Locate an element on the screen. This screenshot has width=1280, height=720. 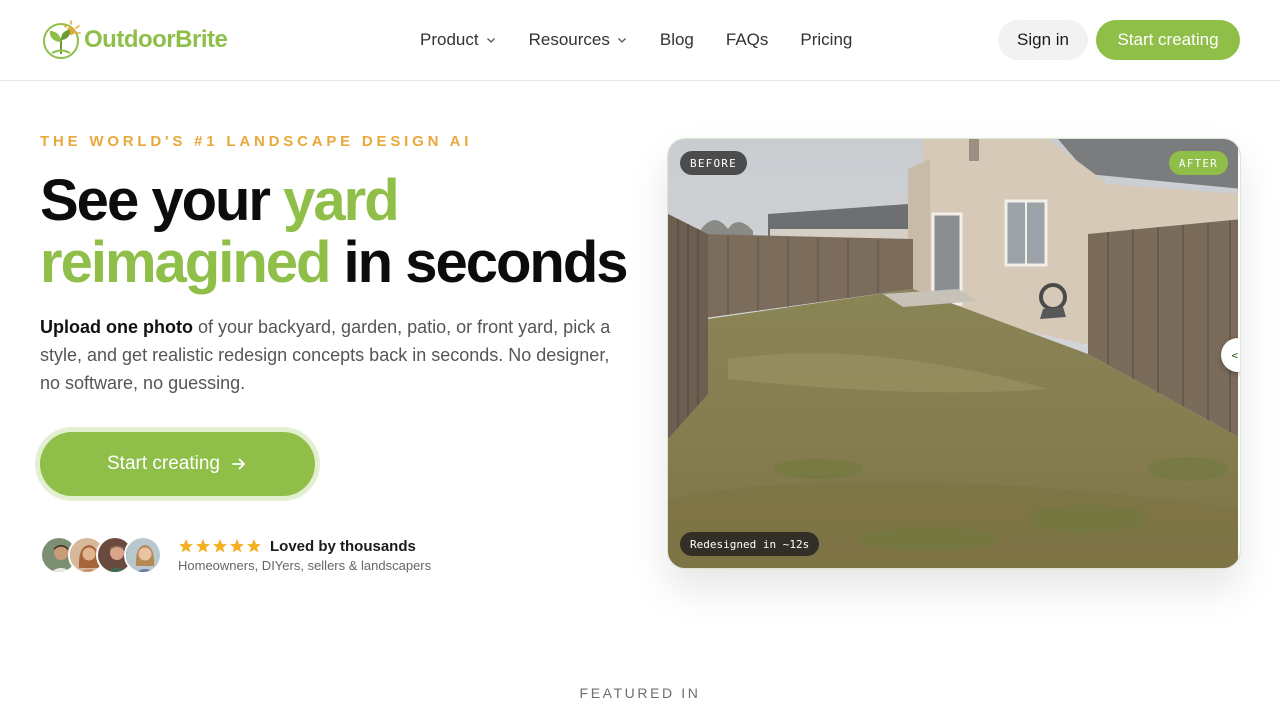
avatar is located at coordinates (143, 555).